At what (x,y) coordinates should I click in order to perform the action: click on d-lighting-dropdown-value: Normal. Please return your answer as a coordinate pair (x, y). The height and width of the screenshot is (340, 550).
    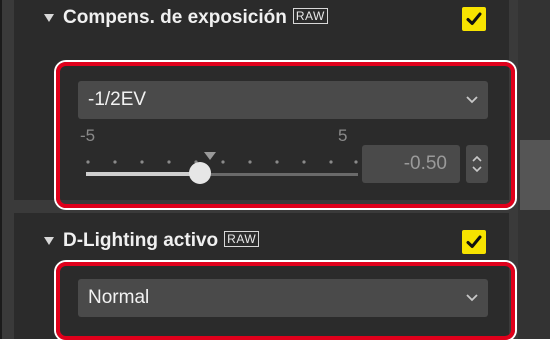
    Looking at the image, I should click on (119, 297).